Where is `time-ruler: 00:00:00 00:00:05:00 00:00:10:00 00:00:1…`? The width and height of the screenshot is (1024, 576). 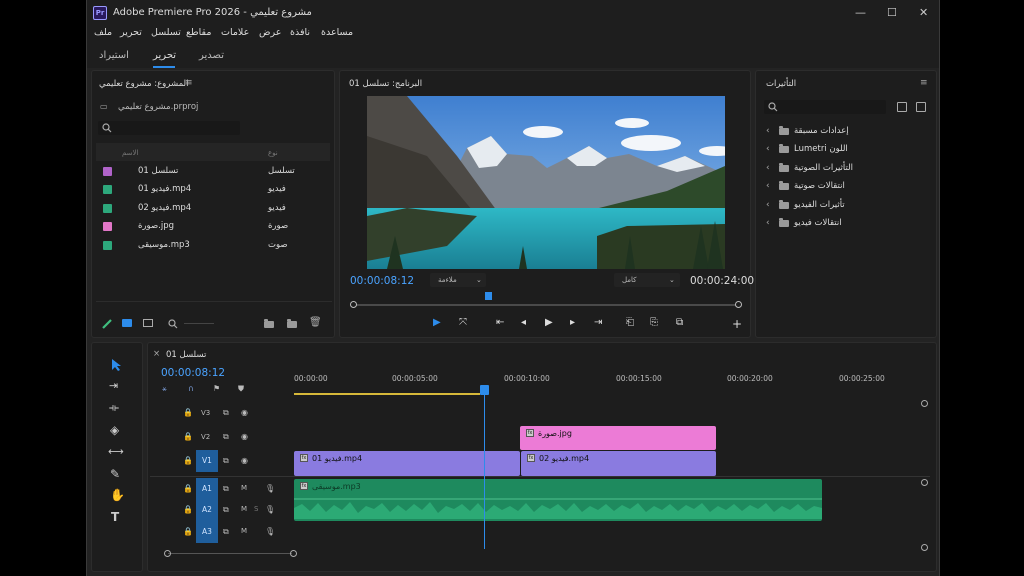
time-ruler: 00:00:00 00:00:05:00 00:00:10:00 00:00:1… is located at coordinates (606, 383).